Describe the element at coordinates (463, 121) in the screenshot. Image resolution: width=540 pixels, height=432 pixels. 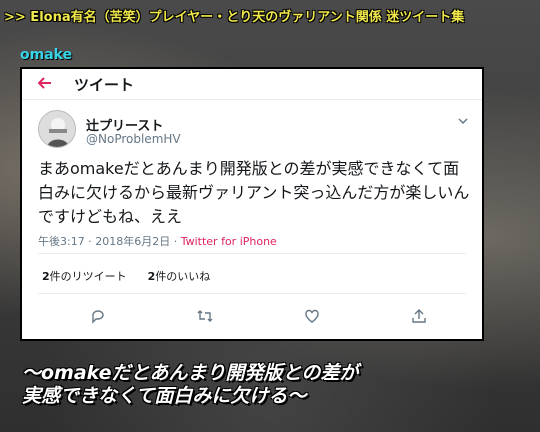
I see `chevron-down-icon` at that location.